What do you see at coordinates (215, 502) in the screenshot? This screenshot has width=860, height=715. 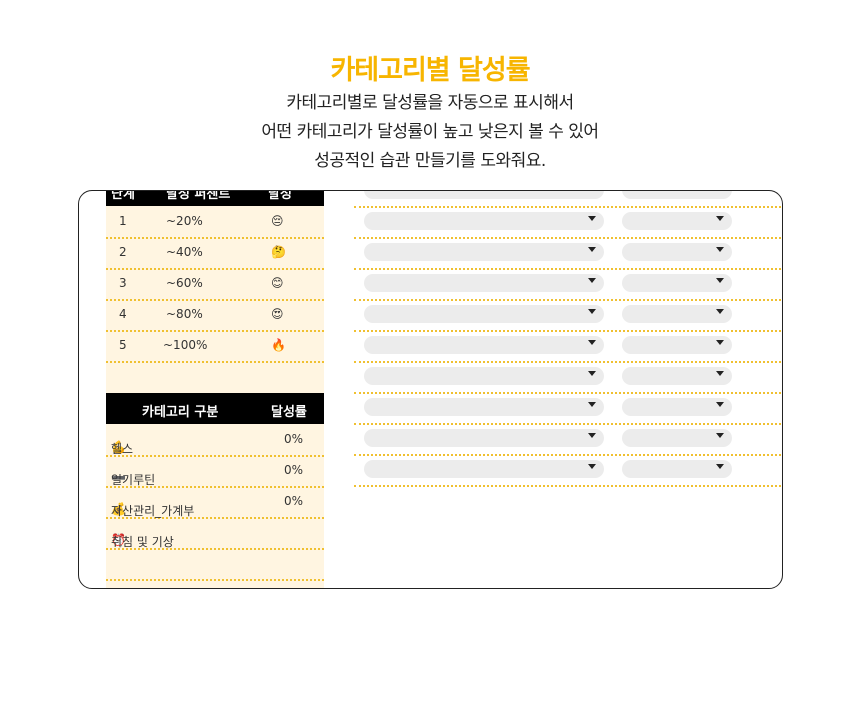 I see `category-row: 💰 자산관리_가계부 0%` at bounding box center [215, 502].